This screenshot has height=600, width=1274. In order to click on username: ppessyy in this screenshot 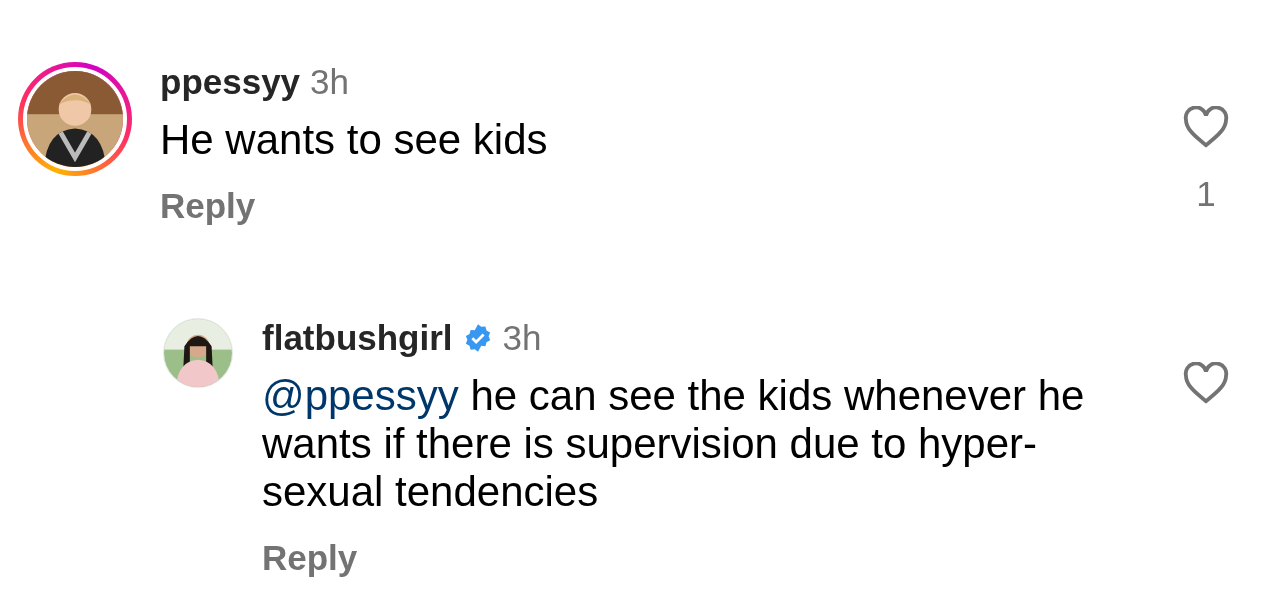, I will do `click(230, 82)`.